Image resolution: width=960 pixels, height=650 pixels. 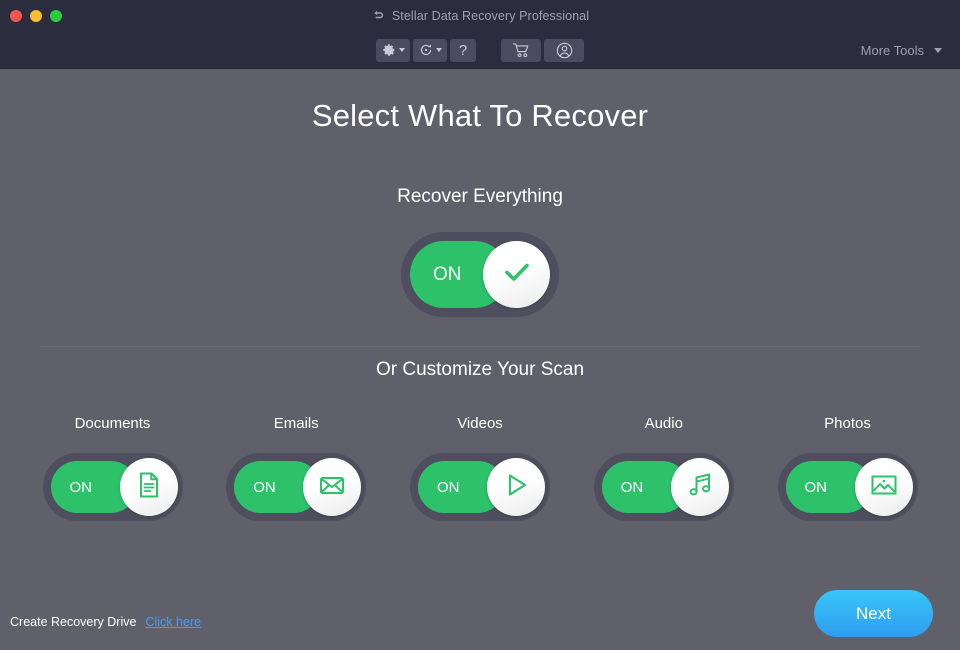 I want to click on next-button: Next, so click(x=873, y=613).